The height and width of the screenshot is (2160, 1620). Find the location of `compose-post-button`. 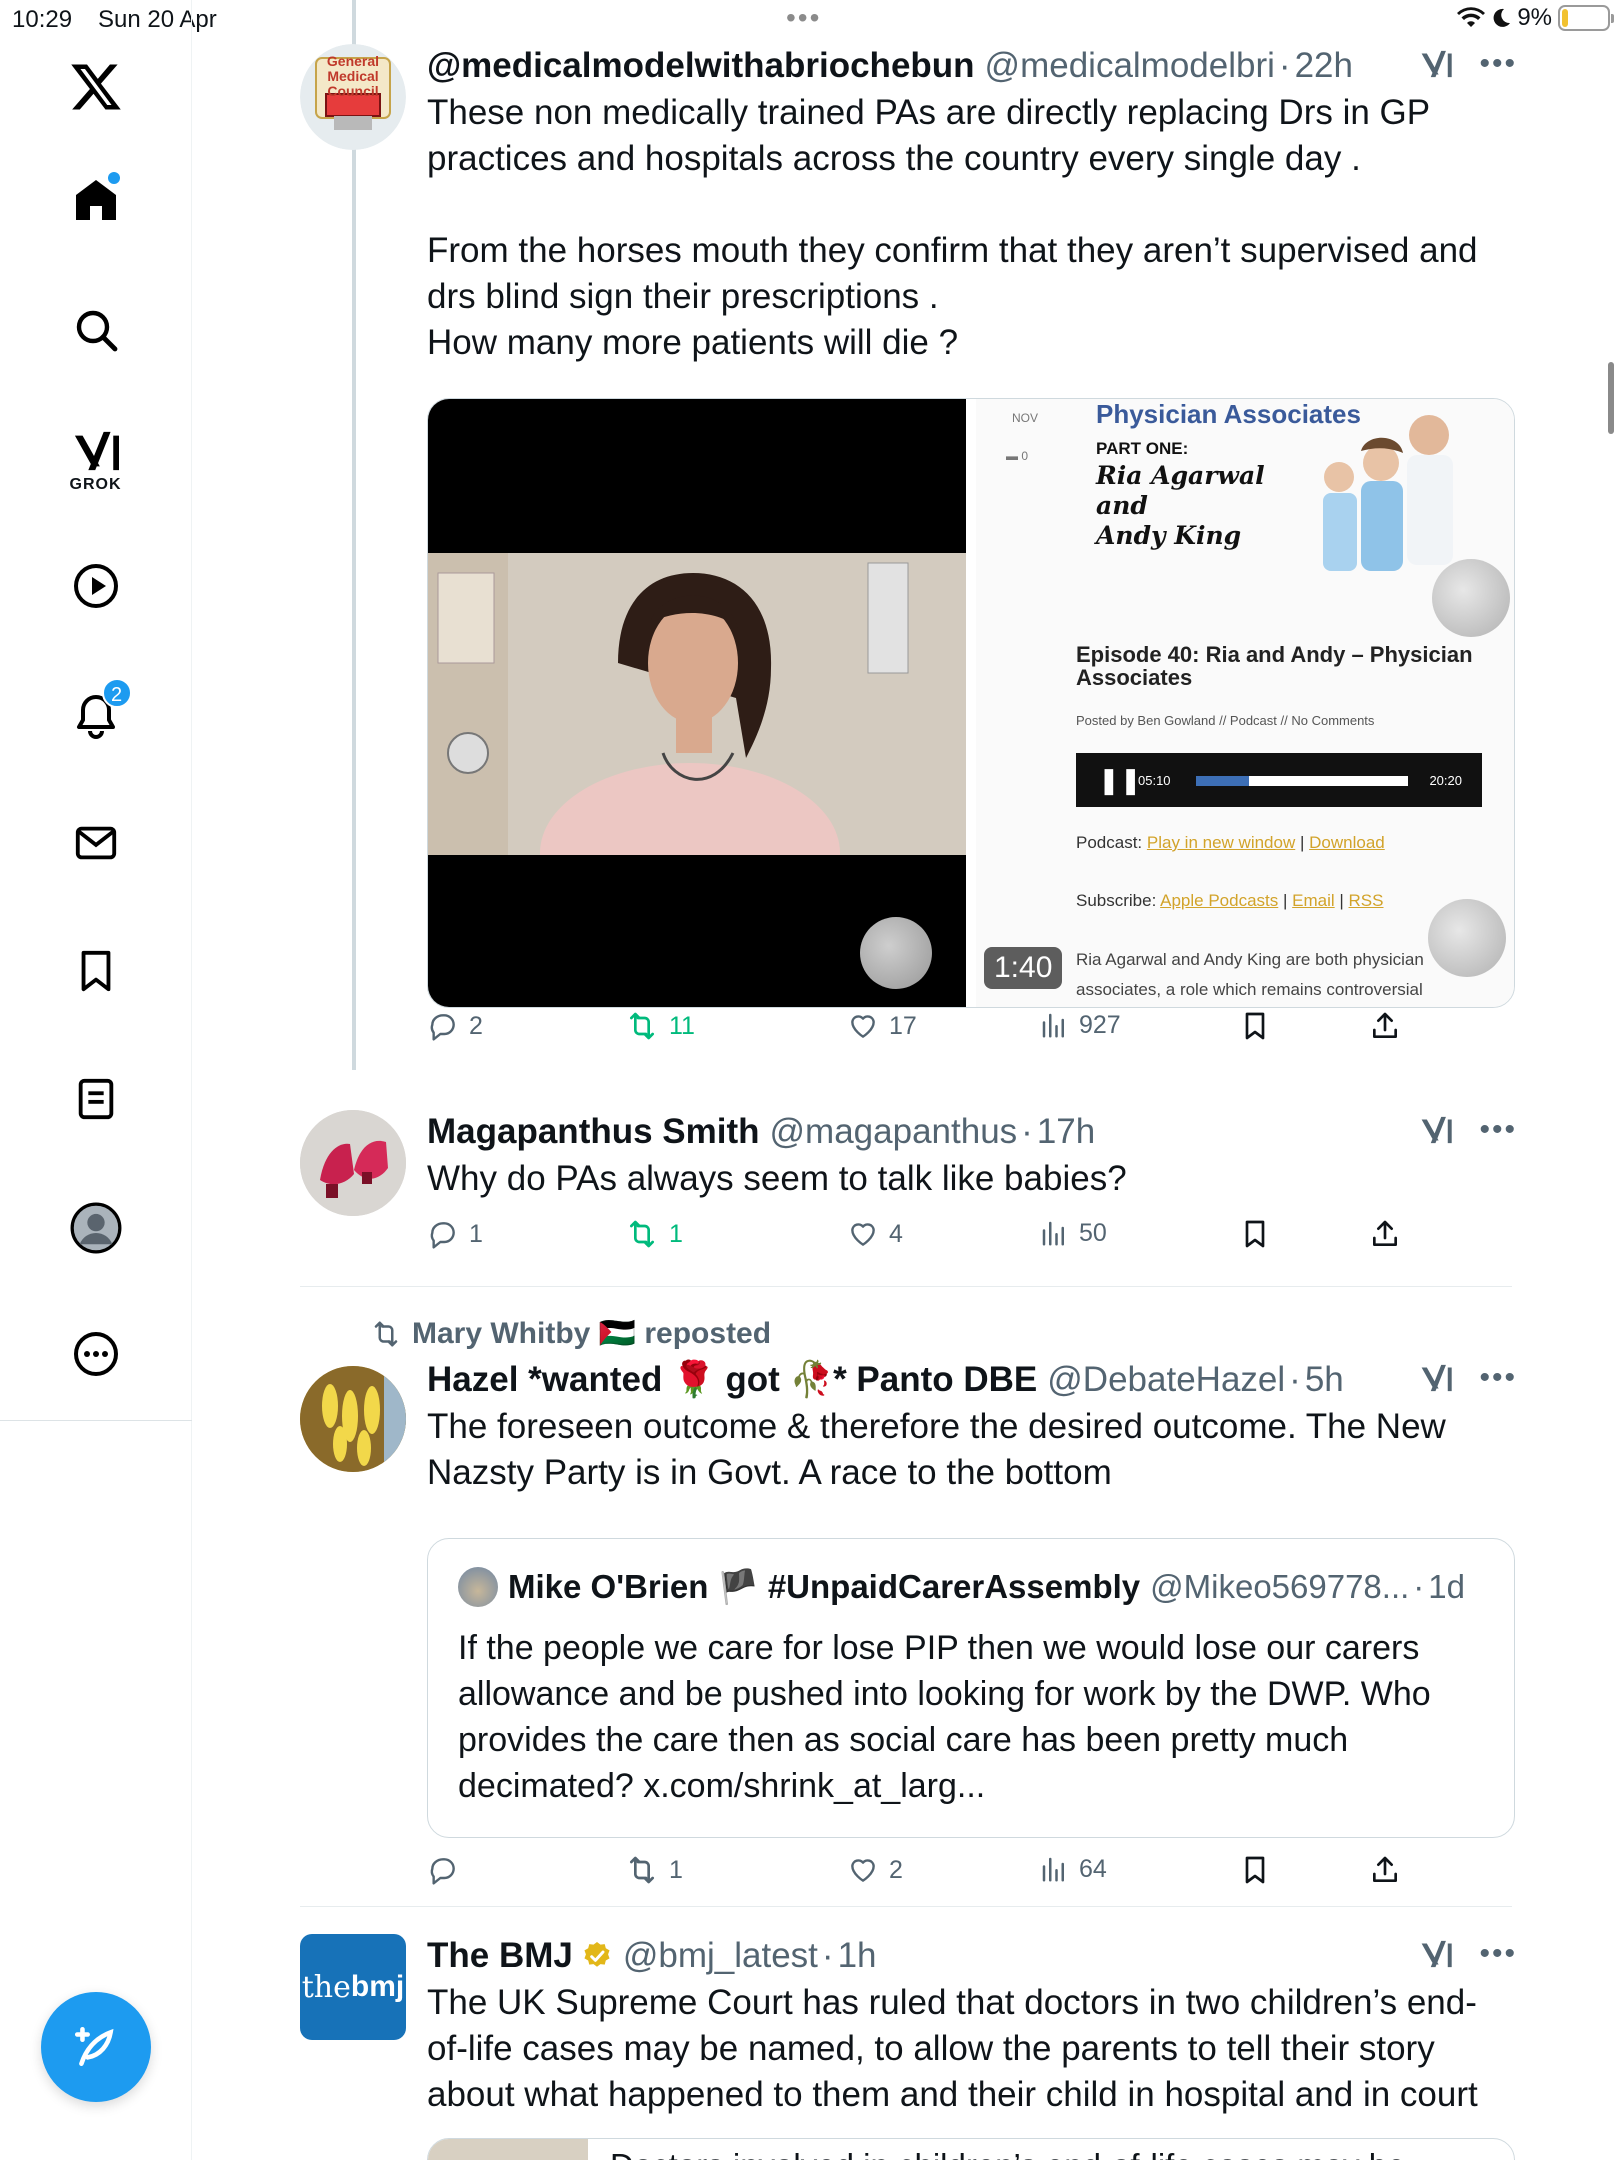

compose-post-button is located at coordinates (96, 2047).